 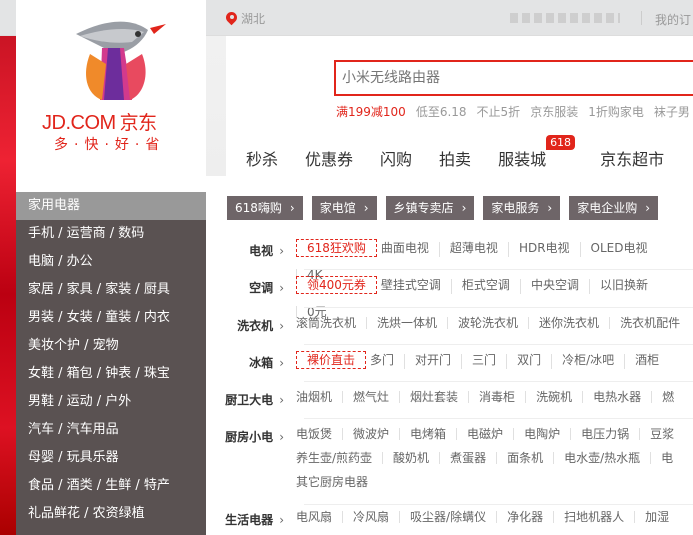 I want to click on nav-flash-sale: 闪购, so click(x=396, y=158).